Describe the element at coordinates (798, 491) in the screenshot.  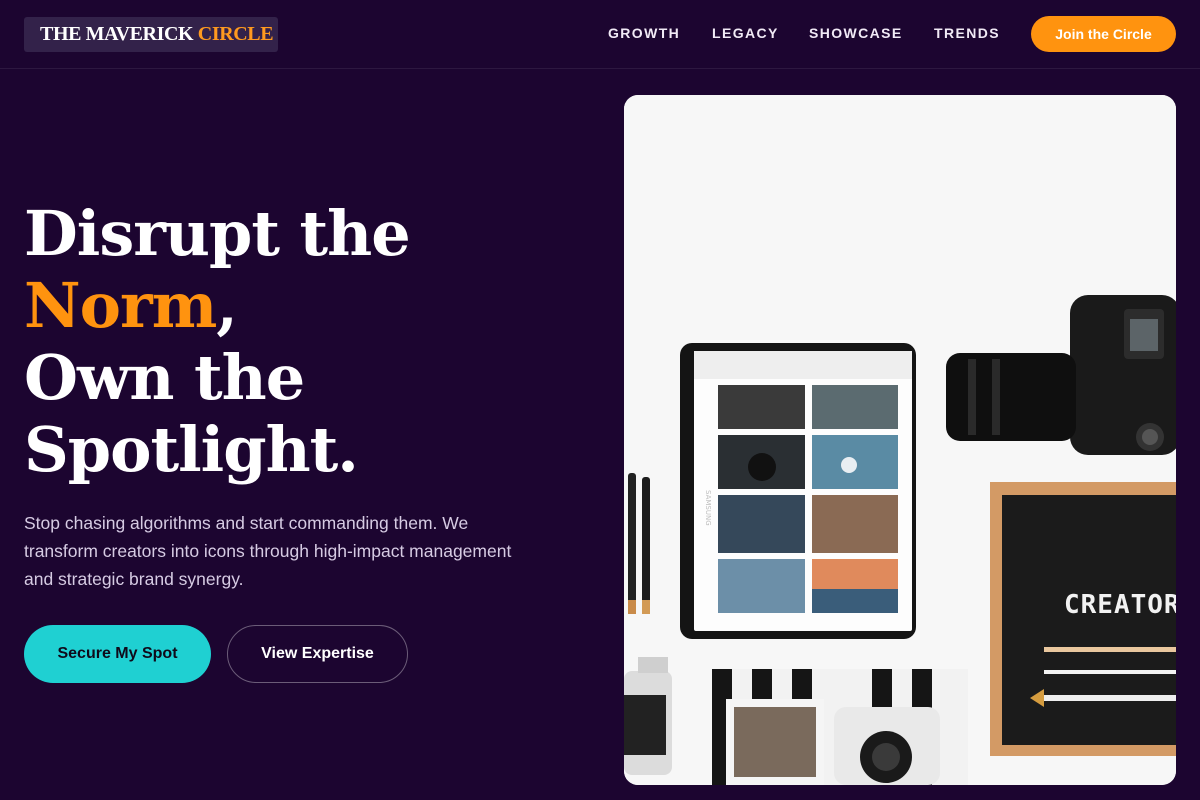
I see `tablet-illustration: SAMSUNG` at that location.